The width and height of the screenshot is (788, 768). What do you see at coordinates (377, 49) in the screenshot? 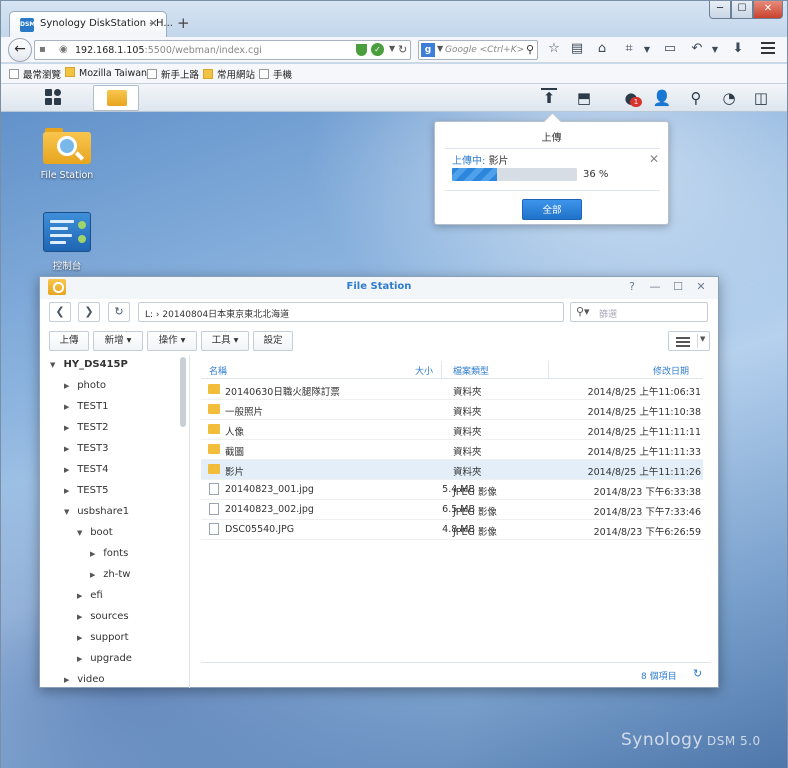
I see `check-icon: ✓` at bounding box center [377, 49].